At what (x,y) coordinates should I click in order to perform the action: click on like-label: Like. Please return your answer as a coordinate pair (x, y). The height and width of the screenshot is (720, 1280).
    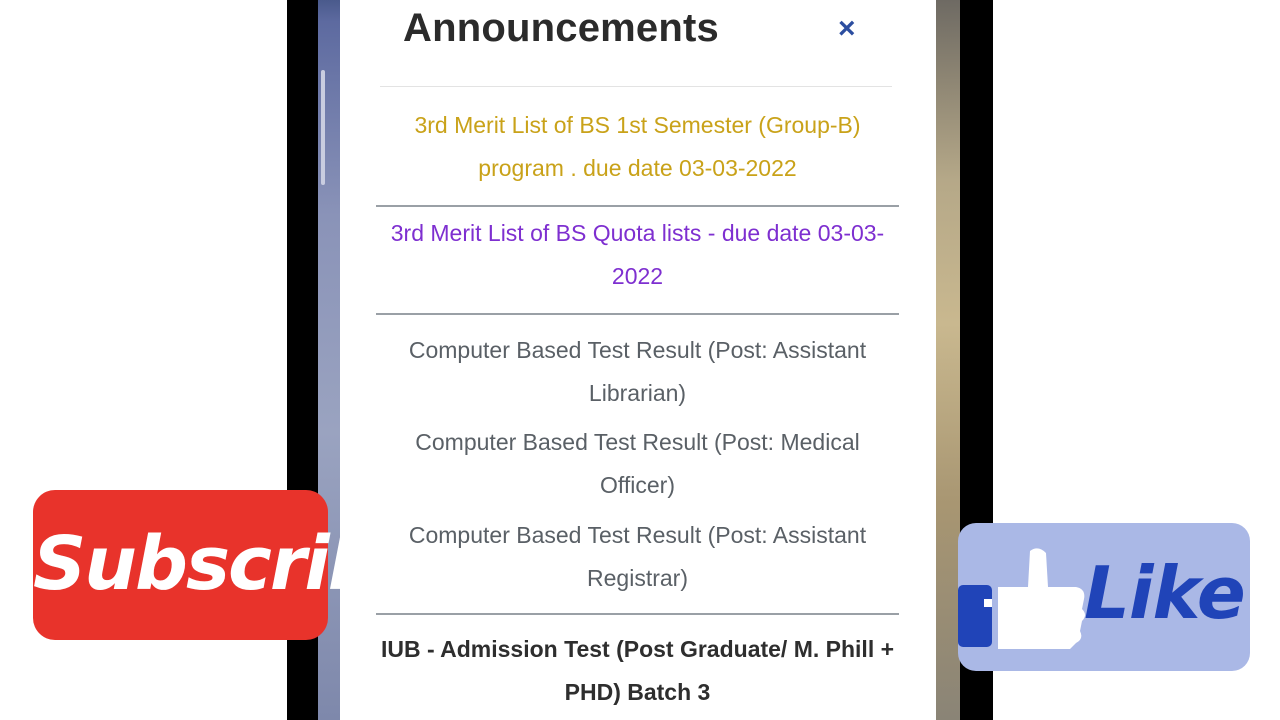
    Looking at the image, I should click on (1165, 593).